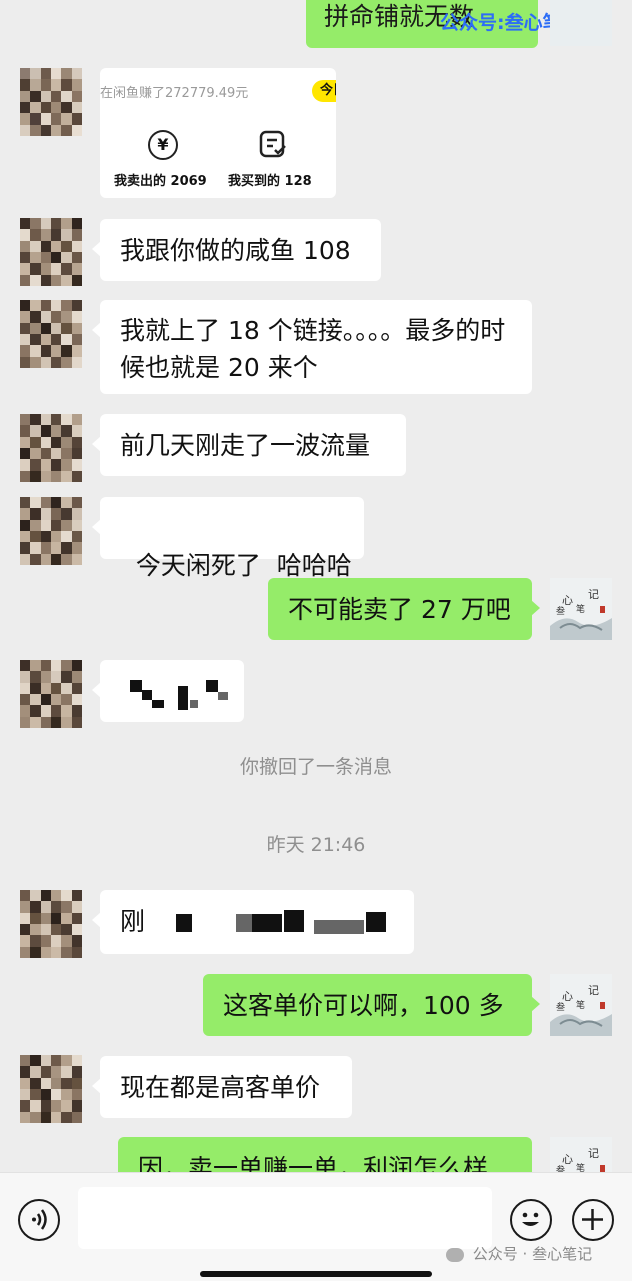 The height and width of the screenshot is (1281, 632). I want to click on message-text: 这客单价可以啊，100 多, so click(363, 1005).